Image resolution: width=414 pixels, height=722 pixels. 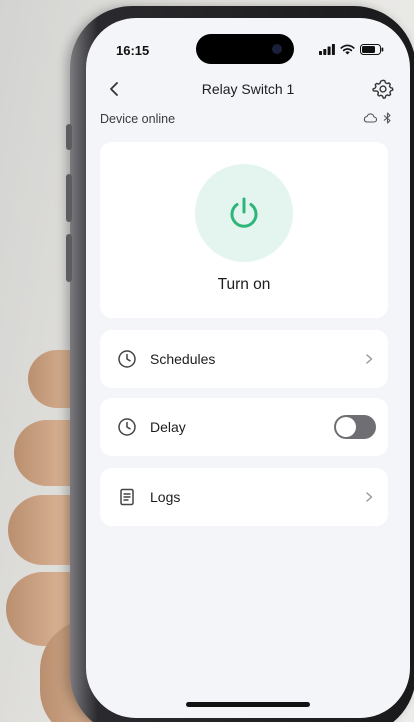 I want to click on power-label: Turn on, so click(x=244, y=284).